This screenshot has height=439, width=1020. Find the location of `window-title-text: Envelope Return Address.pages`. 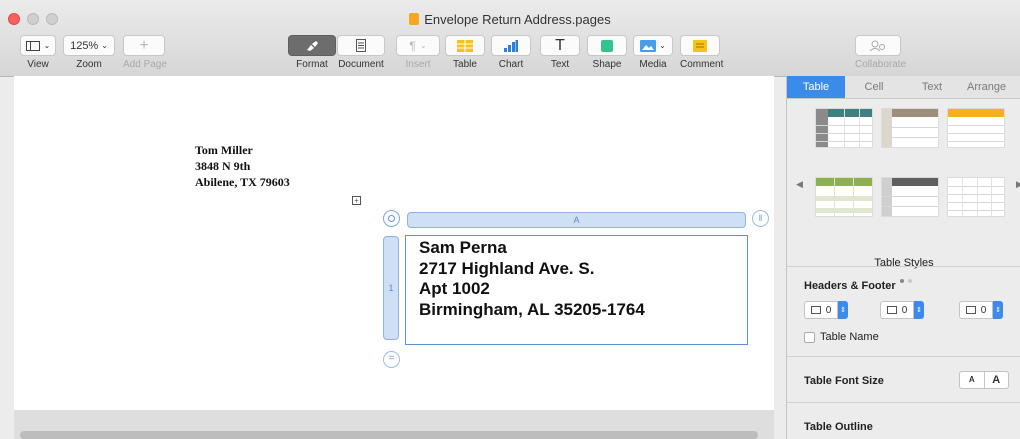

window-title-text: Envelope Return Address.pages is located at coordinates (517, 19).